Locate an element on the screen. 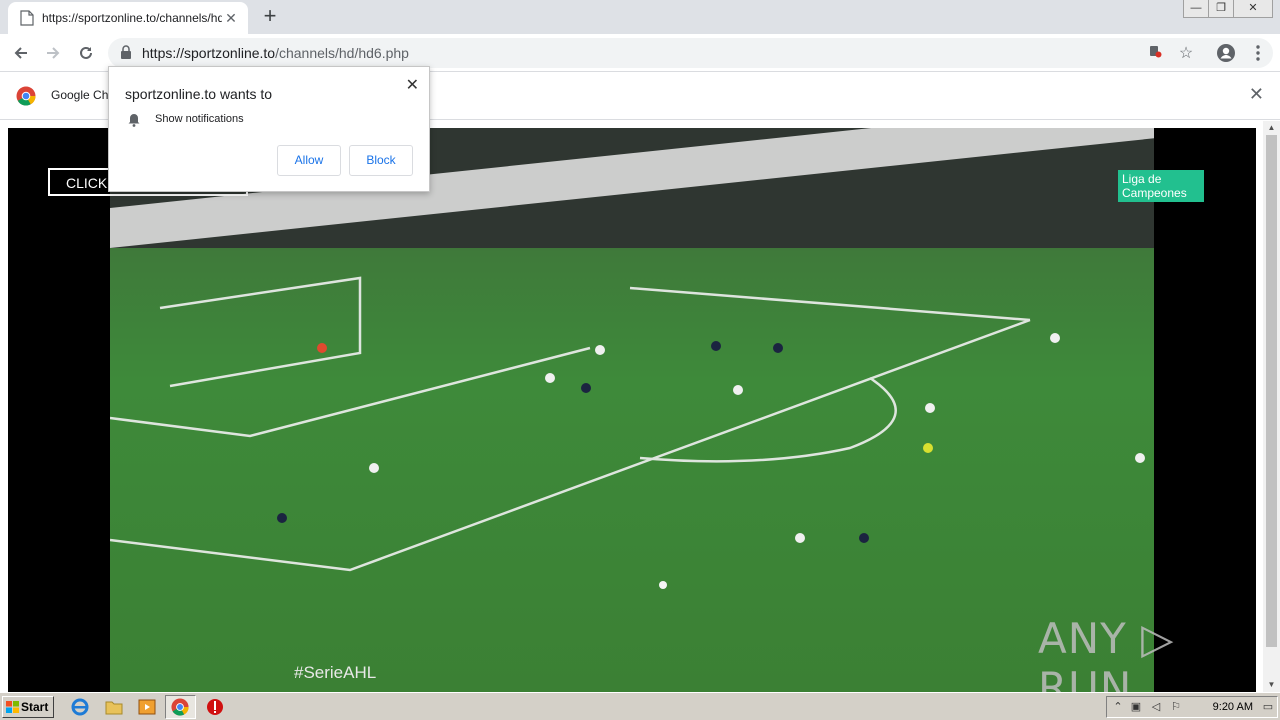 This screenshot has width=1280, height=720. windows-logo-icon is located at coordinates (12, 707).